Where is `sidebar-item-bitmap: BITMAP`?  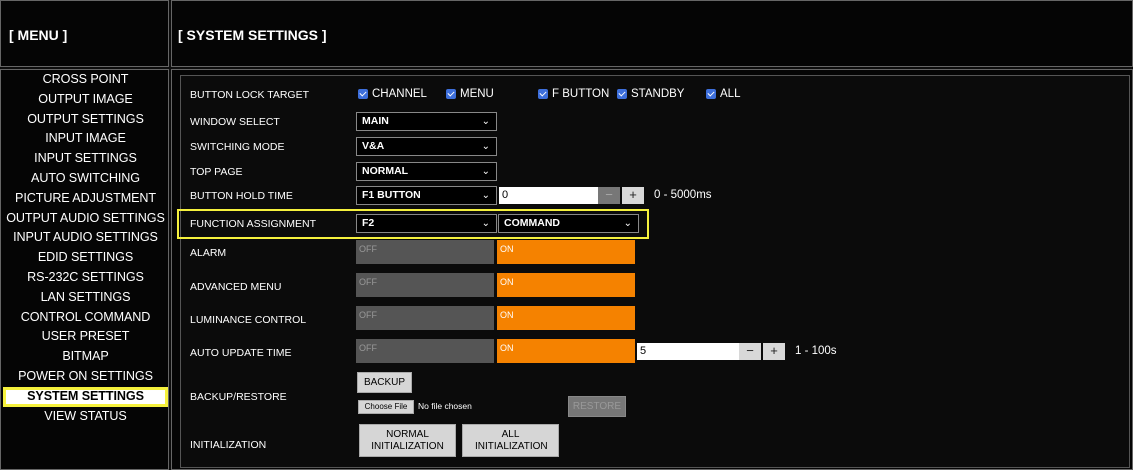 sidebar-item-bitmap: BITMAP is located at coordinates (85, 357).